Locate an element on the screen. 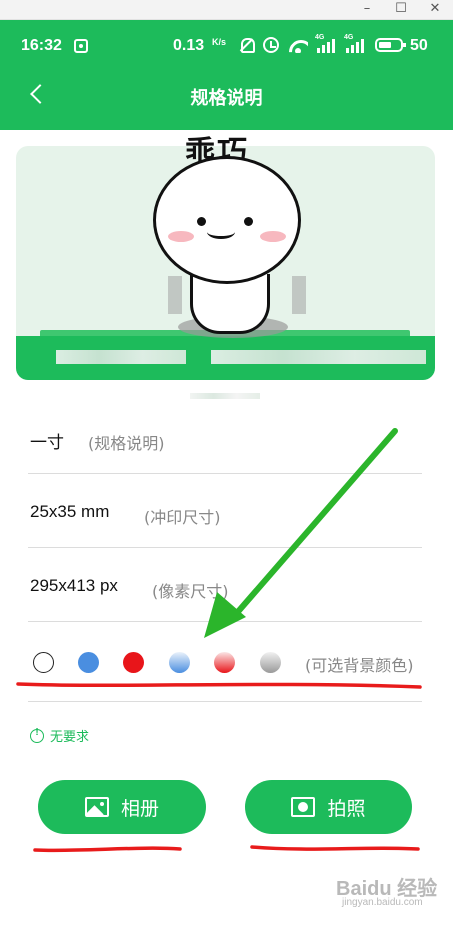 This screenshot has width=453, height=927. album-button: 相册 is located at coordinates (122, 807).